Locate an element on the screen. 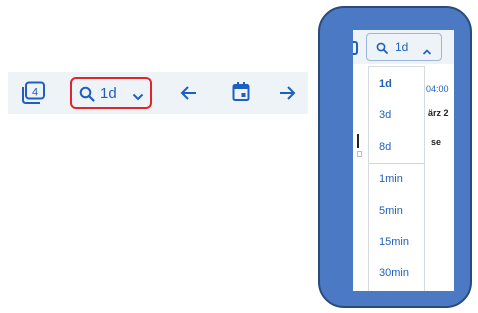 The width and height of the screenshot is (478, 313). zoom-option-1min: 1min is located at coordinates (391, 179).